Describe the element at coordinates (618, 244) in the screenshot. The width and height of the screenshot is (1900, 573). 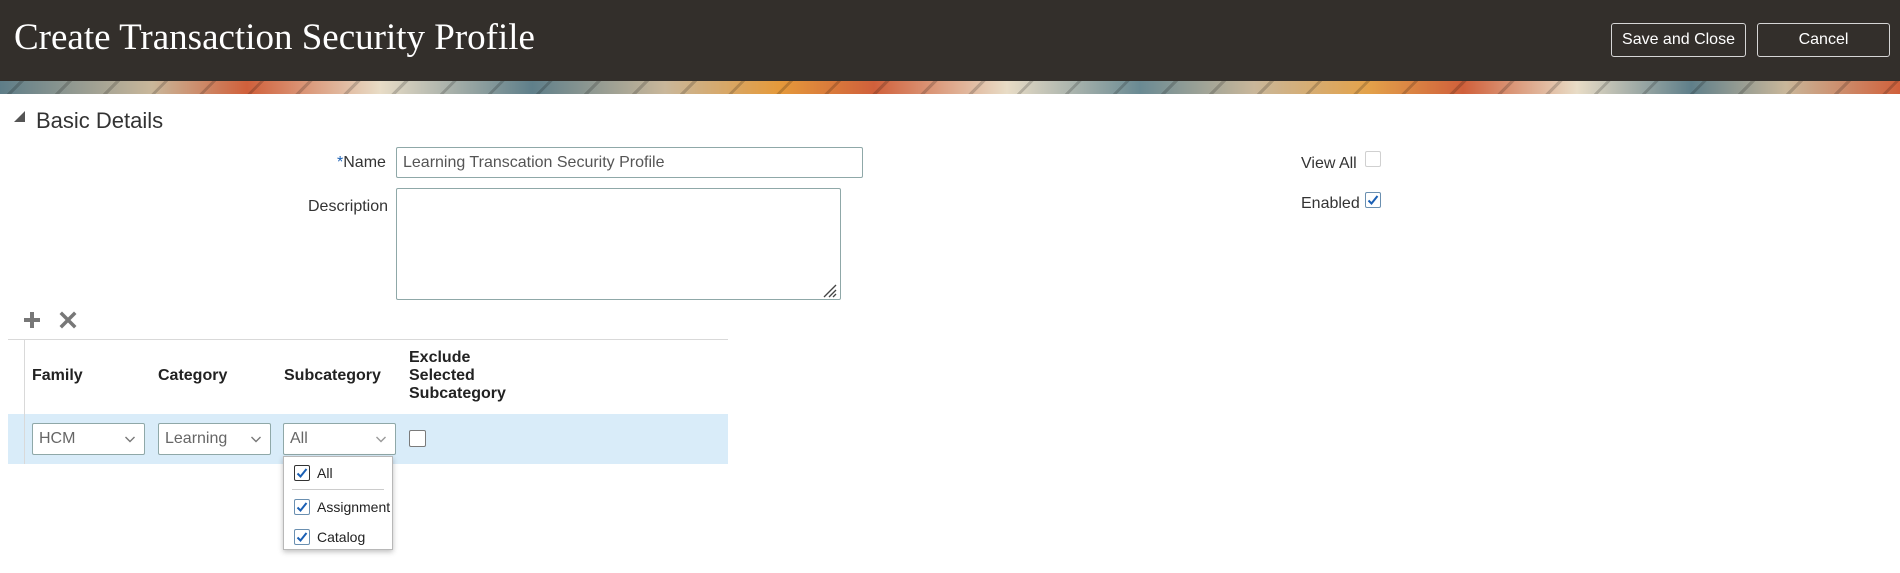
I see `description-textarea` at that location.